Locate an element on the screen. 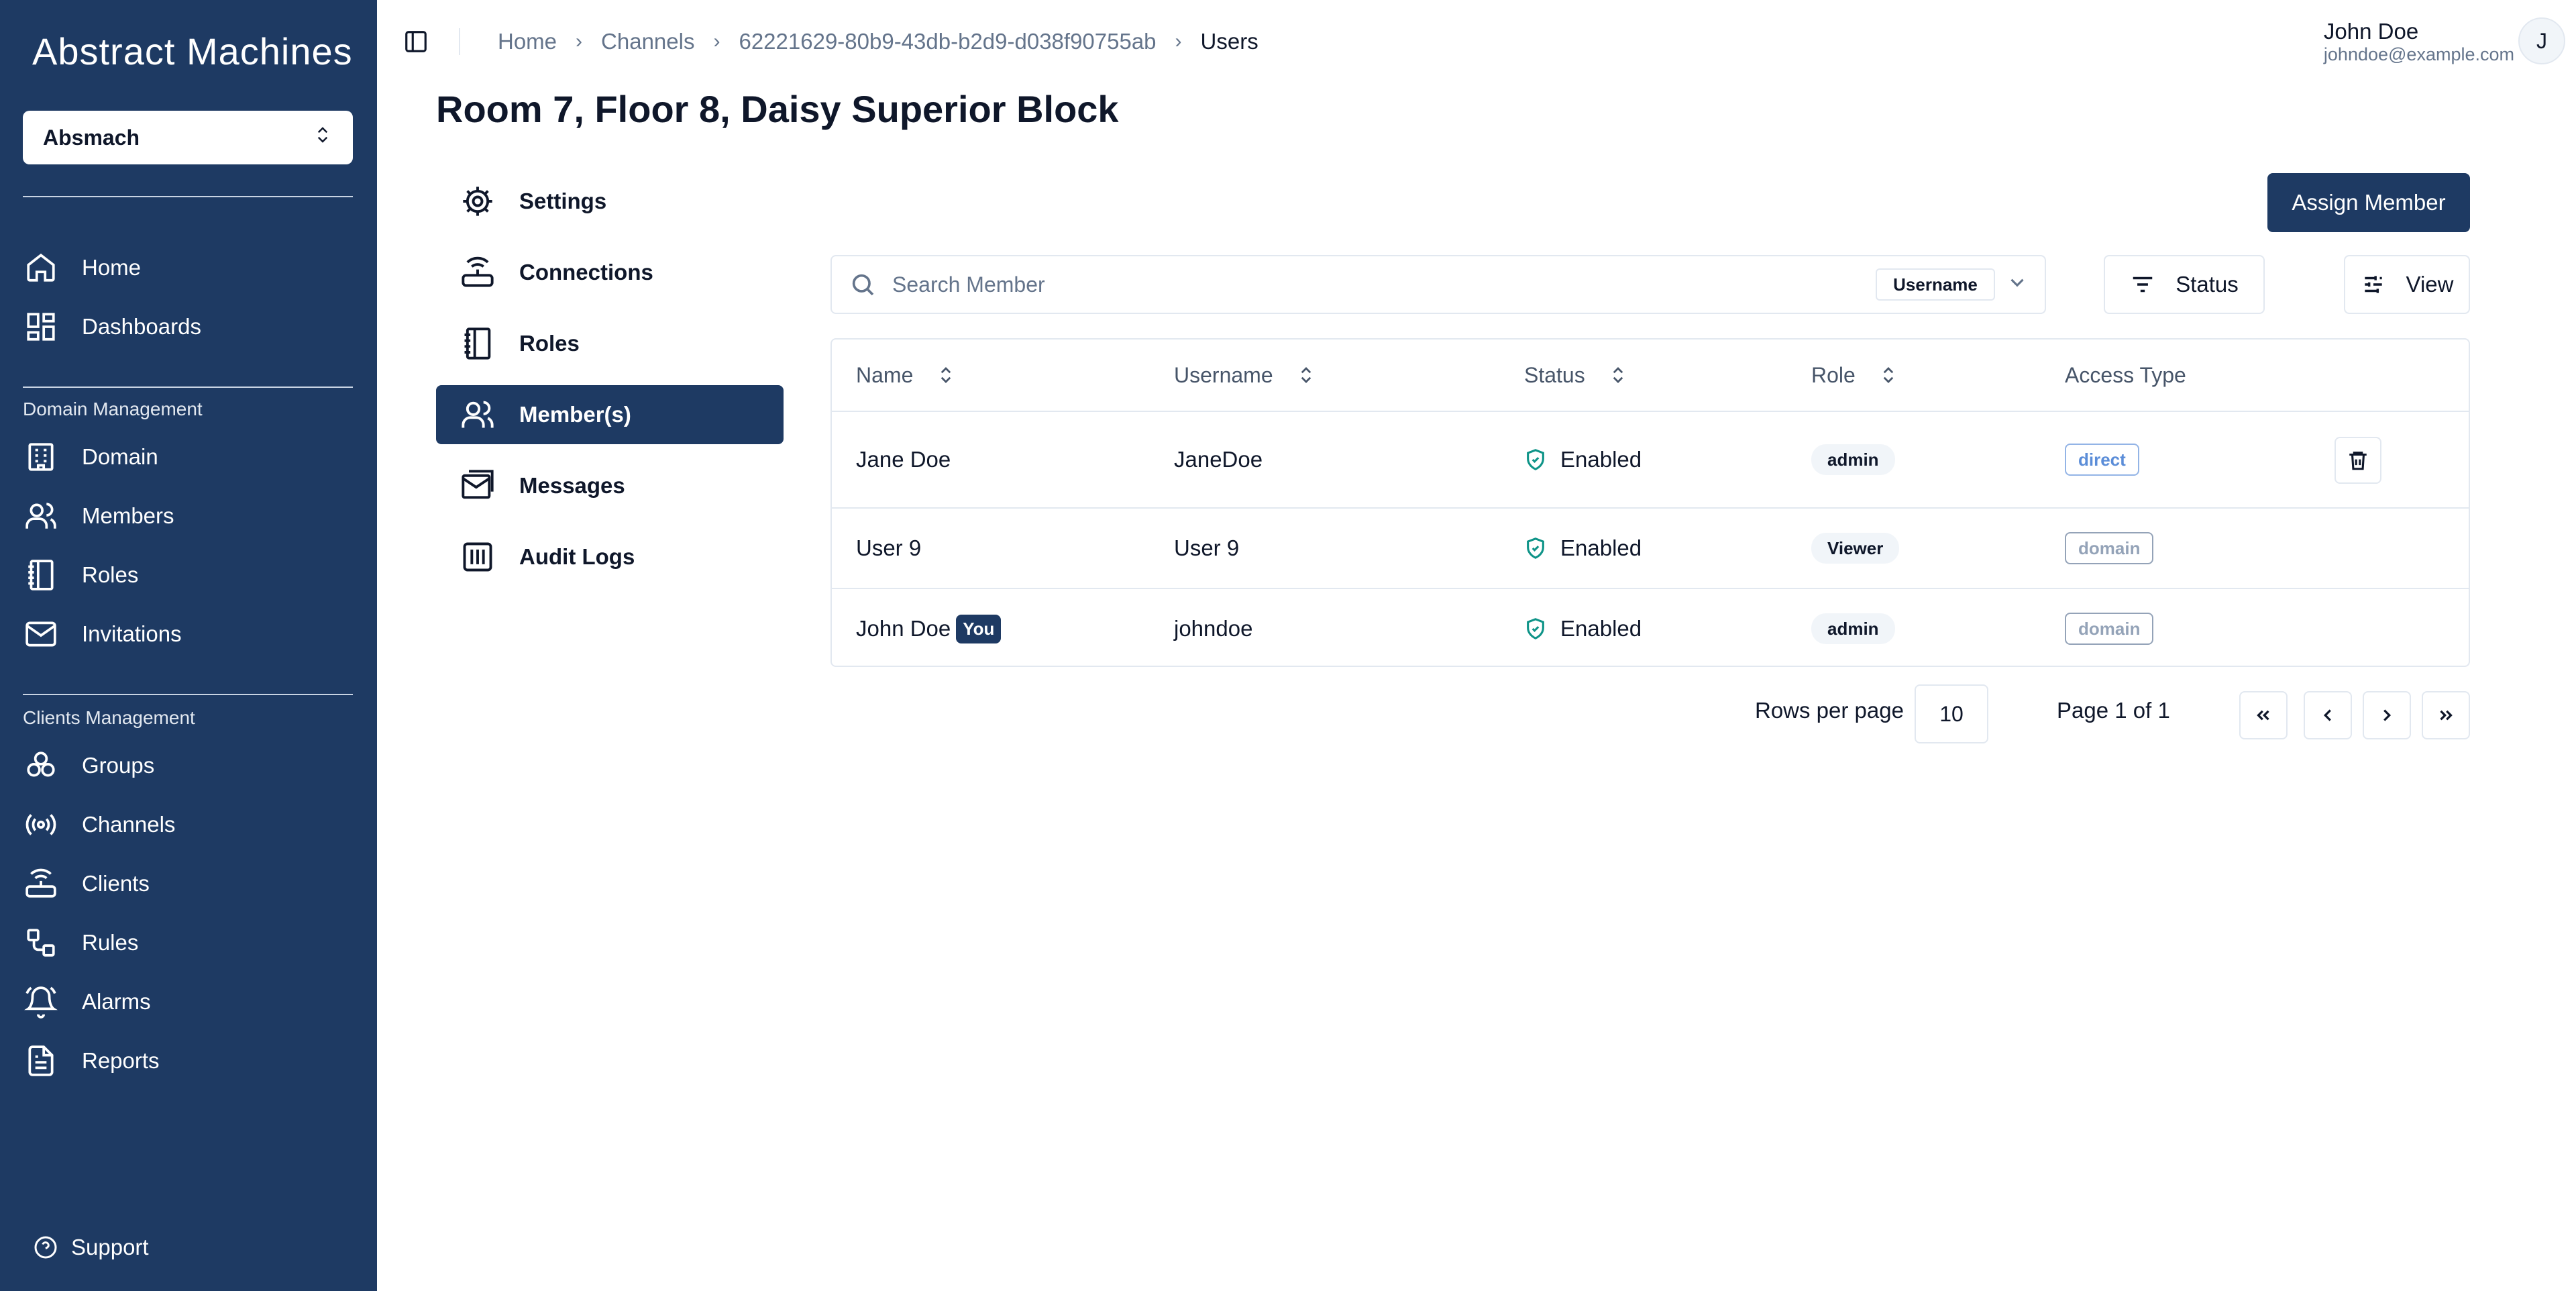  column-header-username: Username is located at coordinates (1245, 375).